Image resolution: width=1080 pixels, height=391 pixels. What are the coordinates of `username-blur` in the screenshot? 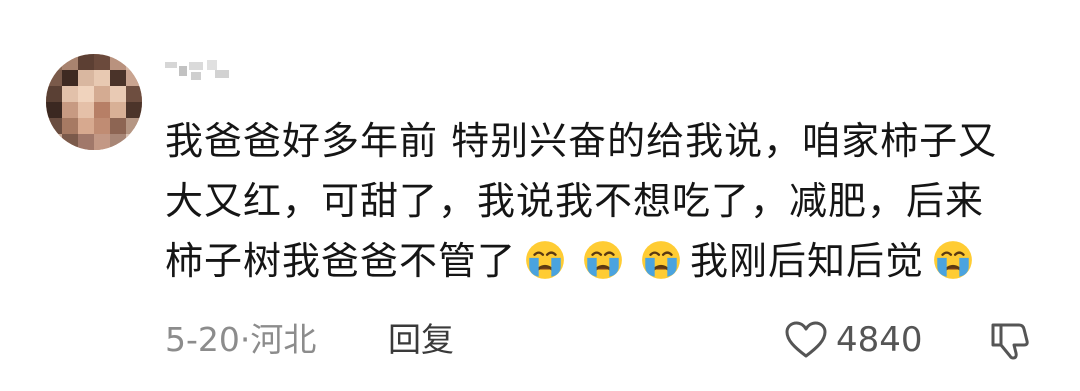 It's located at (197, 70).